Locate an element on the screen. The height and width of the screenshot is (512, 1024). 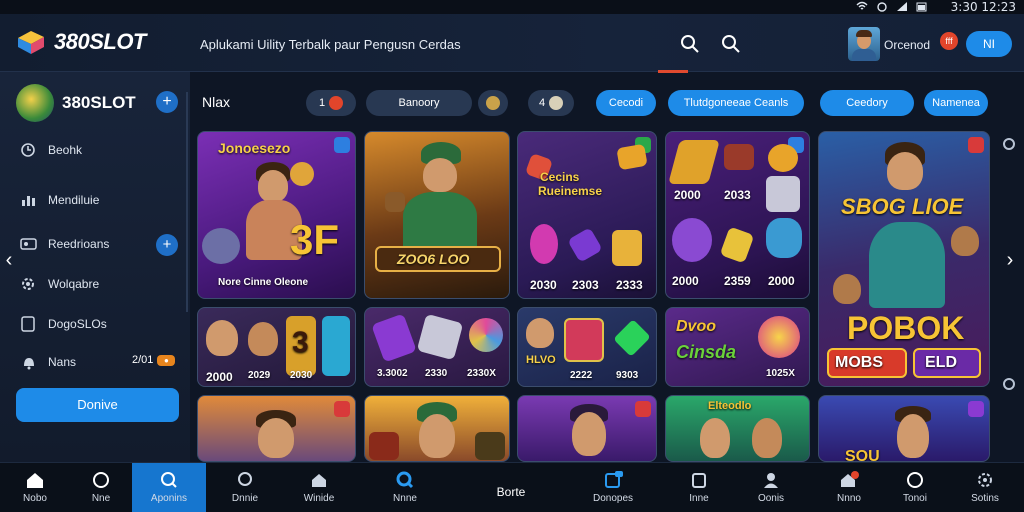
game-card: Jonoesezo 3F Nore Cinne Oleone is located at coordinates (276, 215).